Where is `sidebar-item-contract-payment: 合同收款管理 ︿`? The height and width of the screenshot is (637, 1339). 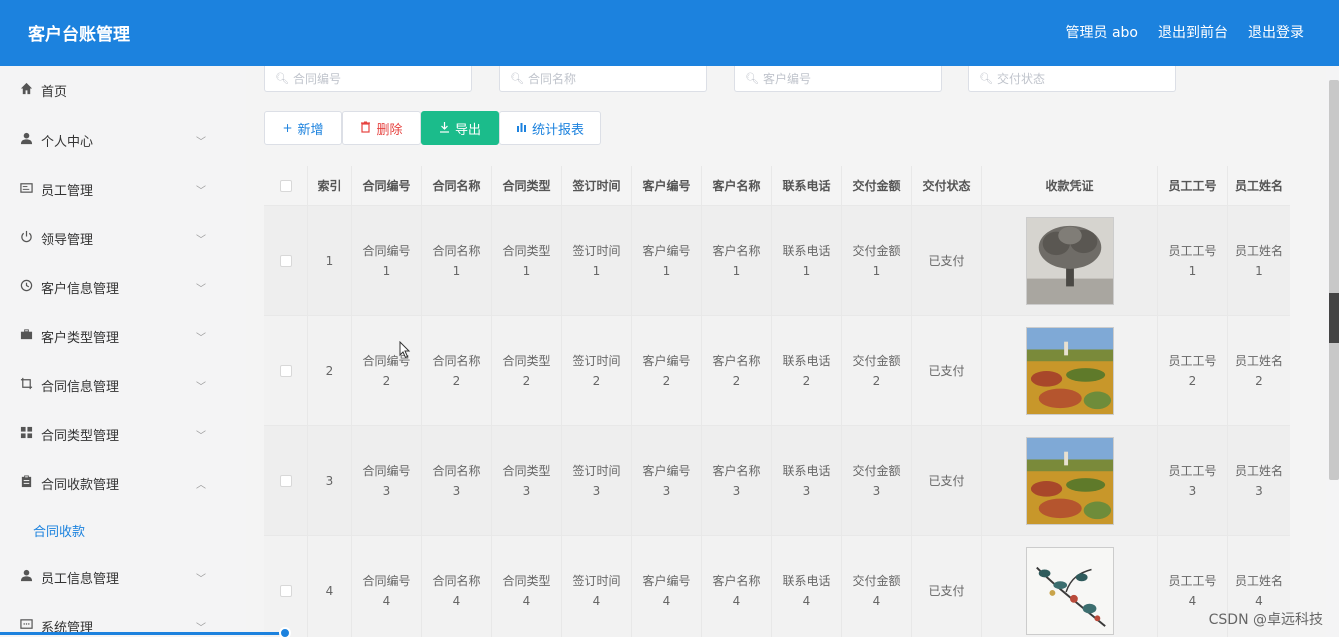
sidebar-item-contract-payment: 合同收款管理 ︿ is located at coordinates (114, 483).